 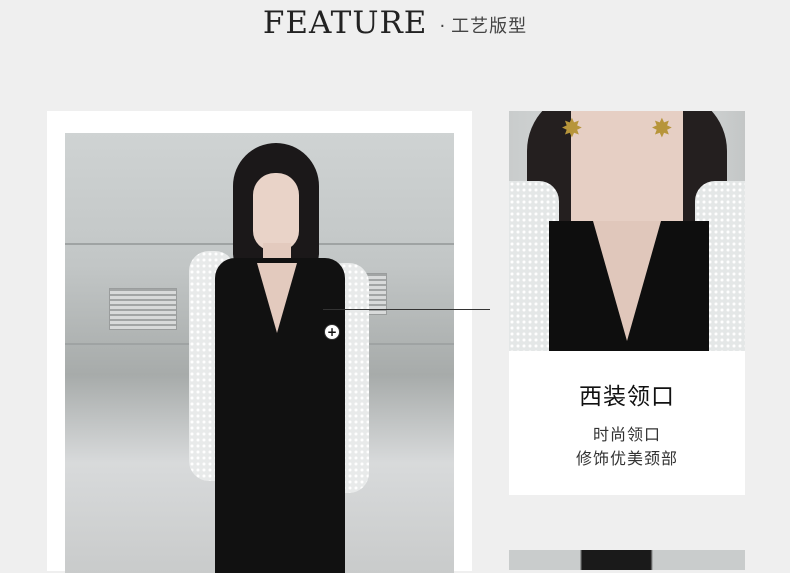 What do you see at coordinates (277, 298) in the screenshot?
I see `blazer-neckline` at bounding box center [277, 298].